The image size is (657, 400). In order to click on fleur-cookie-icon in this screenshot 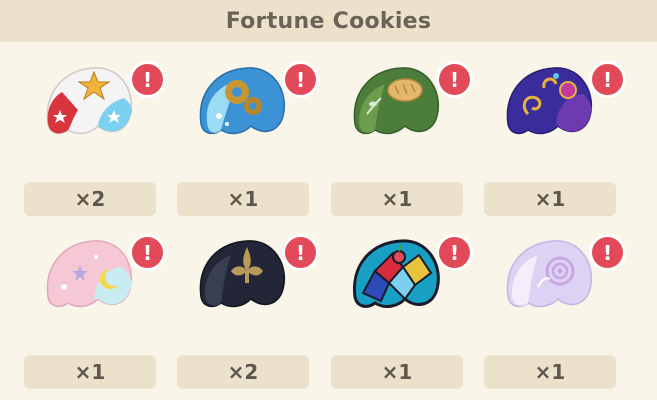, I will do `click(242, 271)`.